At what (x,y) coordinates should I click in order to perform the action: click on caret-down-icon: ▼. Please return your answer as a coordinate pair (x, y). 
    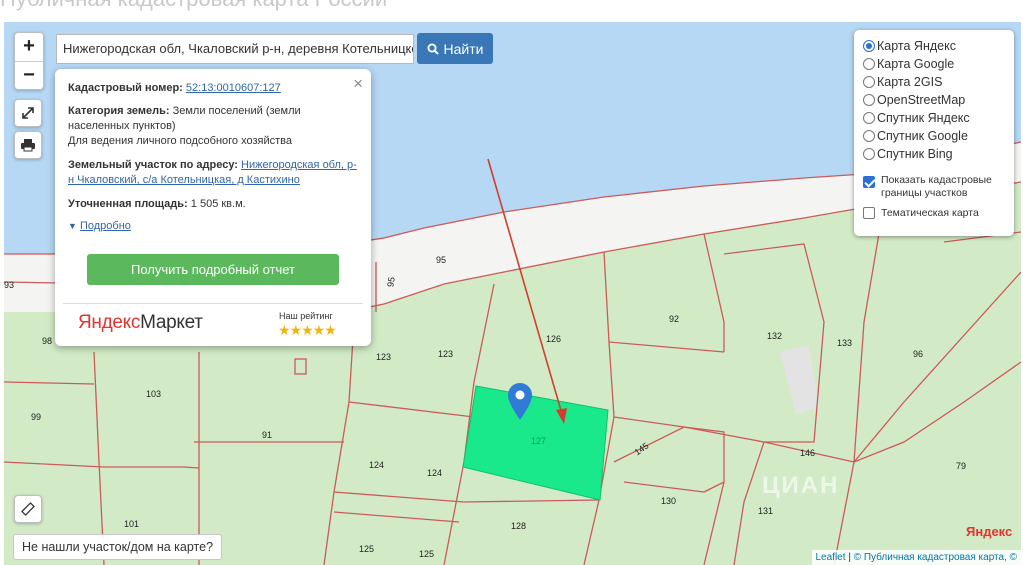
    Looking at the image, I should click on (72, 226).